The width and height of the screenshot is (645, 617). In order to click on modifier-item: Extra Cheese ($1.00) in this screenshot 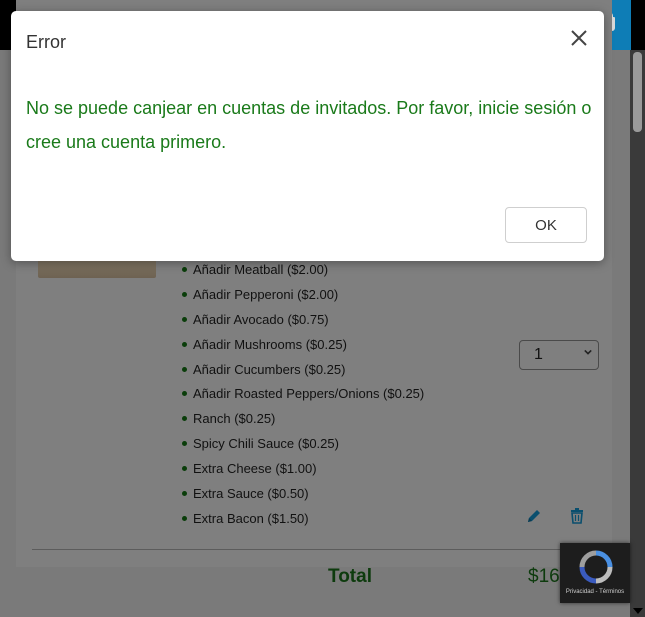, I will do `click(303, 471)`.